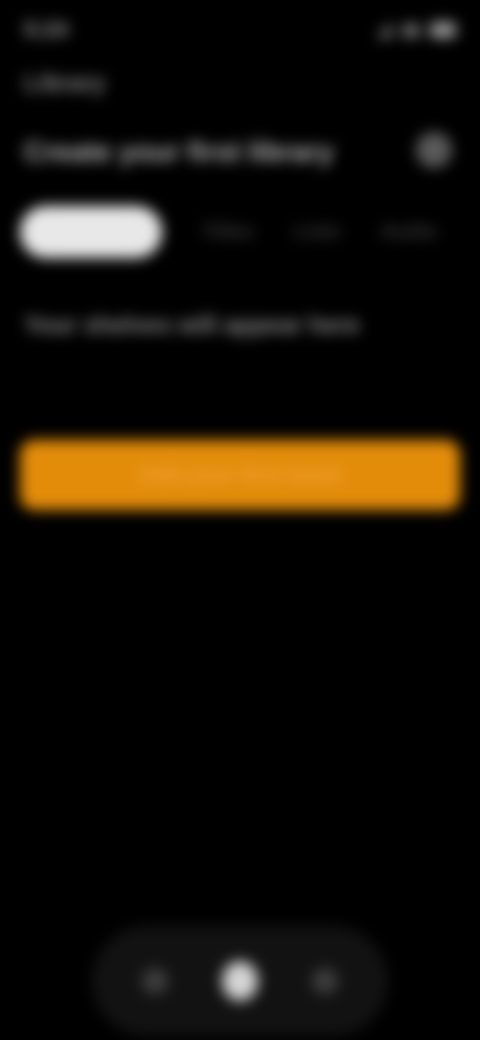  I want to click on signal-icon, so click(384, 30).